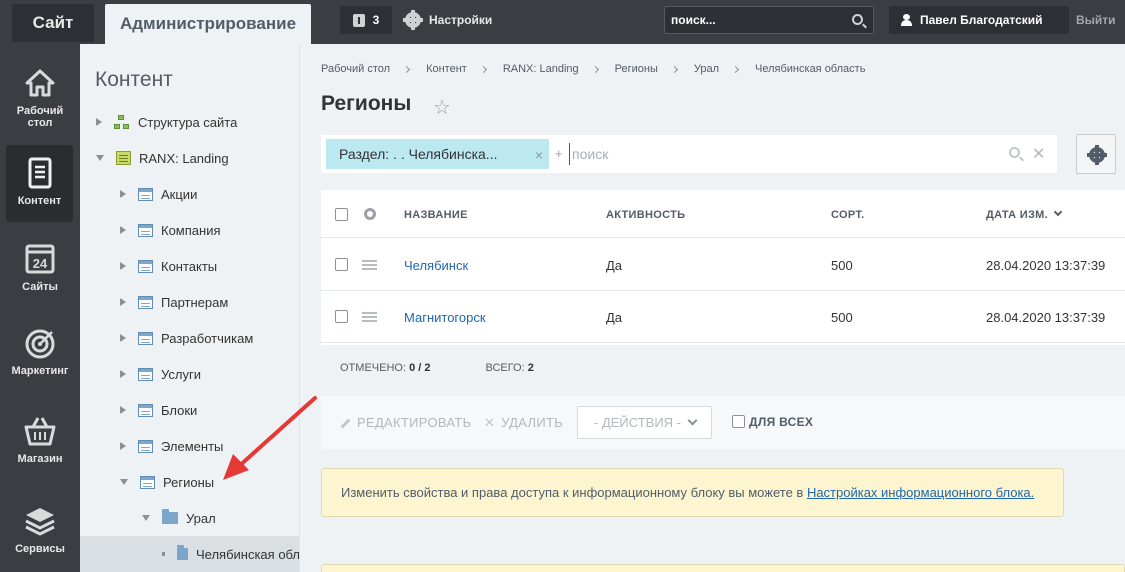 This screenshot has height=572, width=1125. Describe the element at coordinates (1096, 20) in the screenshot. I see `logout-link: Выйти` at that location.